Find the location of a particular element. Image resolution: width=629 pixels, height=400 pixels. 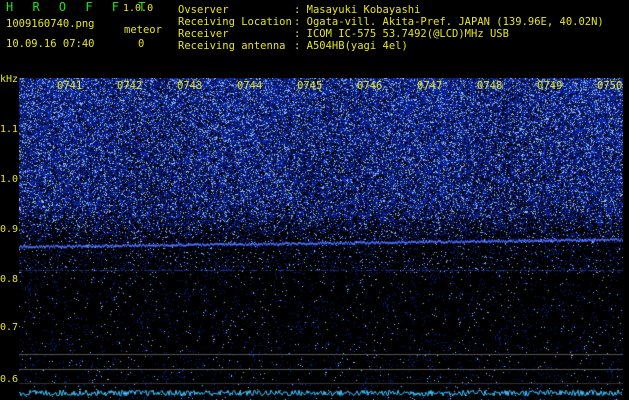

time-tick-label: 0744 is located at coordinates (250, 86).